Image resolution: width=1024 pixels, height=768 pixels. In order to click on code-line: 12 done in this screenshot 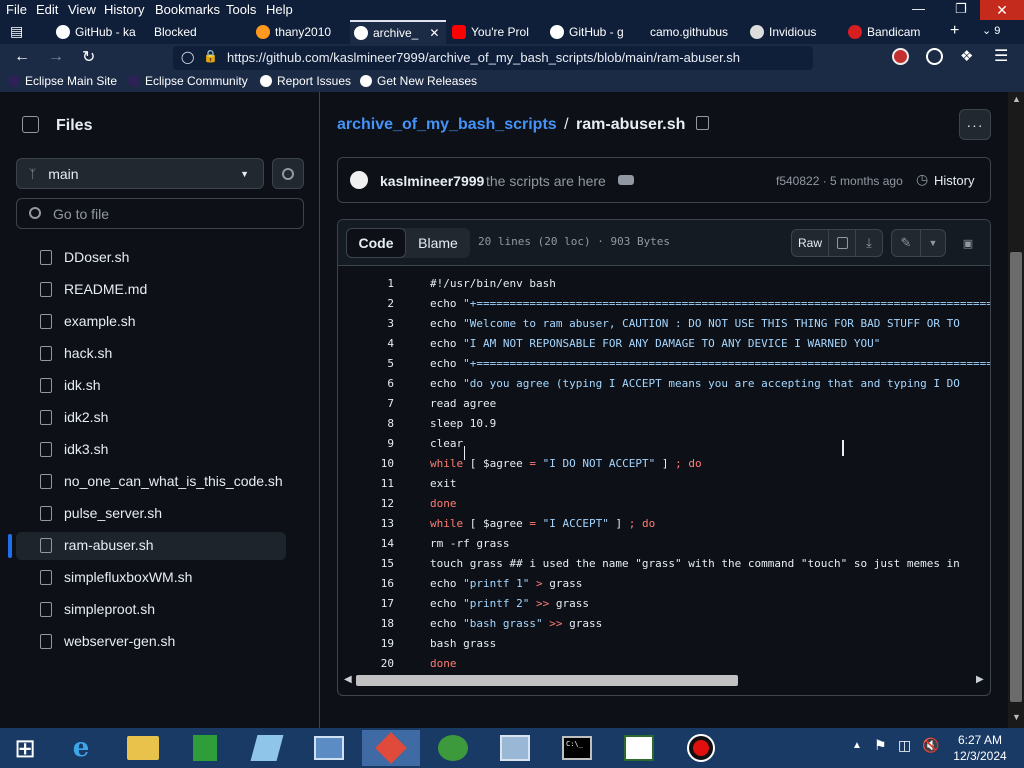, I will do `click(664, 504)`.